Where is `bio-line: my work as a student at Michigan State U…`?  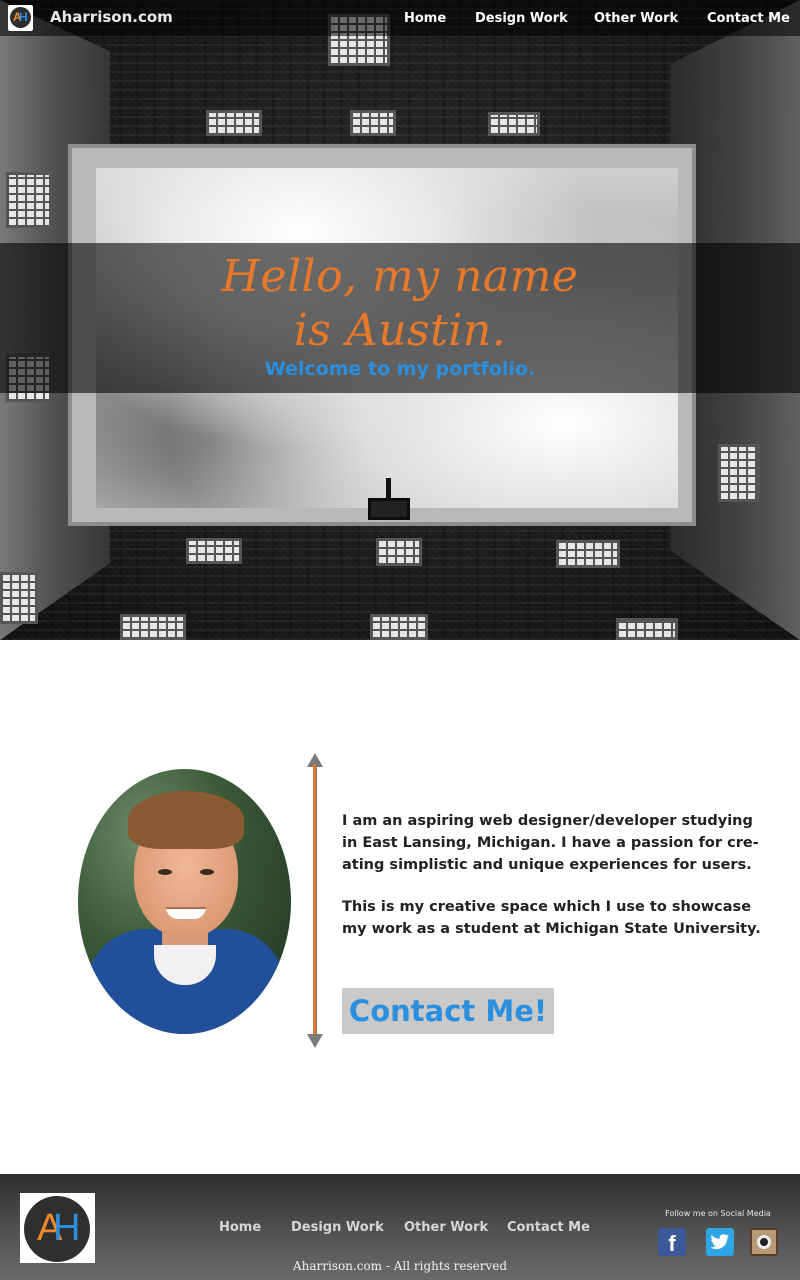 bio-line: my work as a student at Michigan State U… is located at coordinates (551, 929).